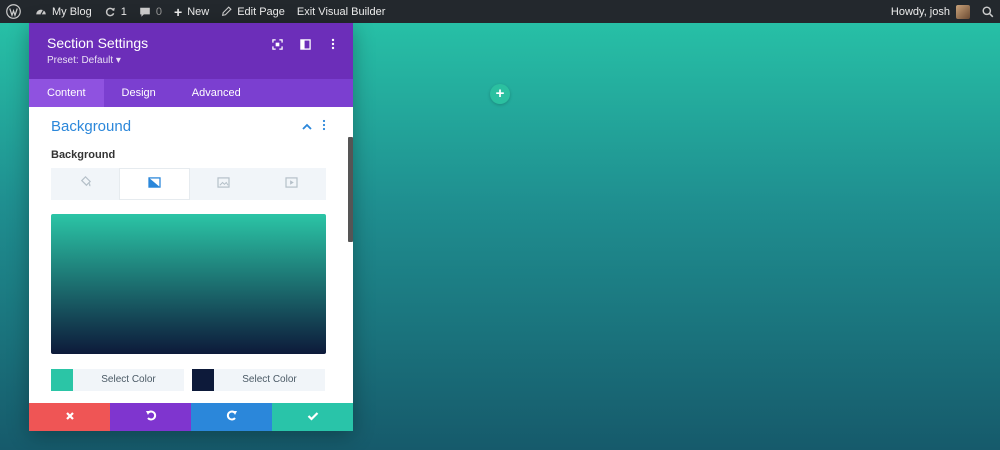 The width and height of the screenshot is (1000, 450). What do you see at coordinates (277, 44) in the screenshot?
I see `expand-icon` at bounding box center [277, 44].